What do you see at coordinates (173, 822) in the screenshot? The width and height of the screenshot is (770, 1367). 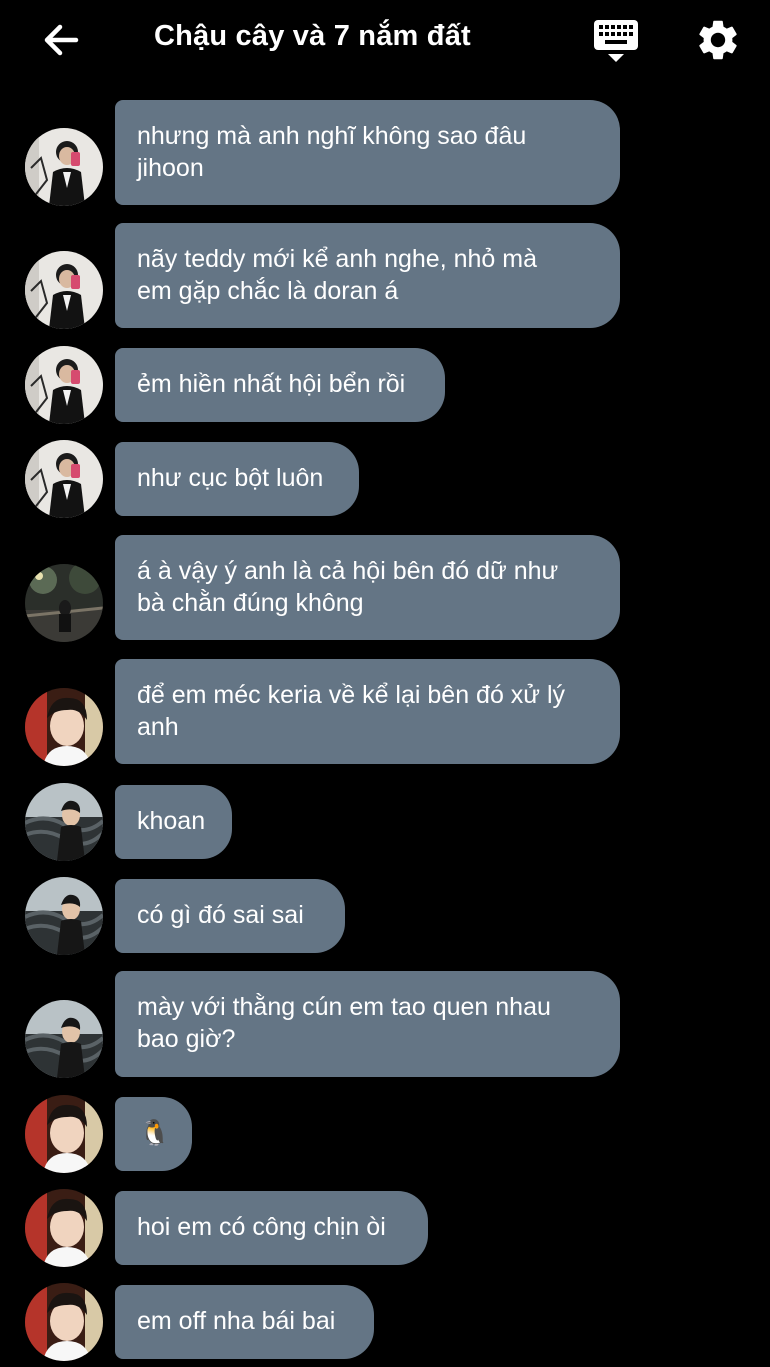 I see `message-bubble: khoan` at bounding box center [173, 822].